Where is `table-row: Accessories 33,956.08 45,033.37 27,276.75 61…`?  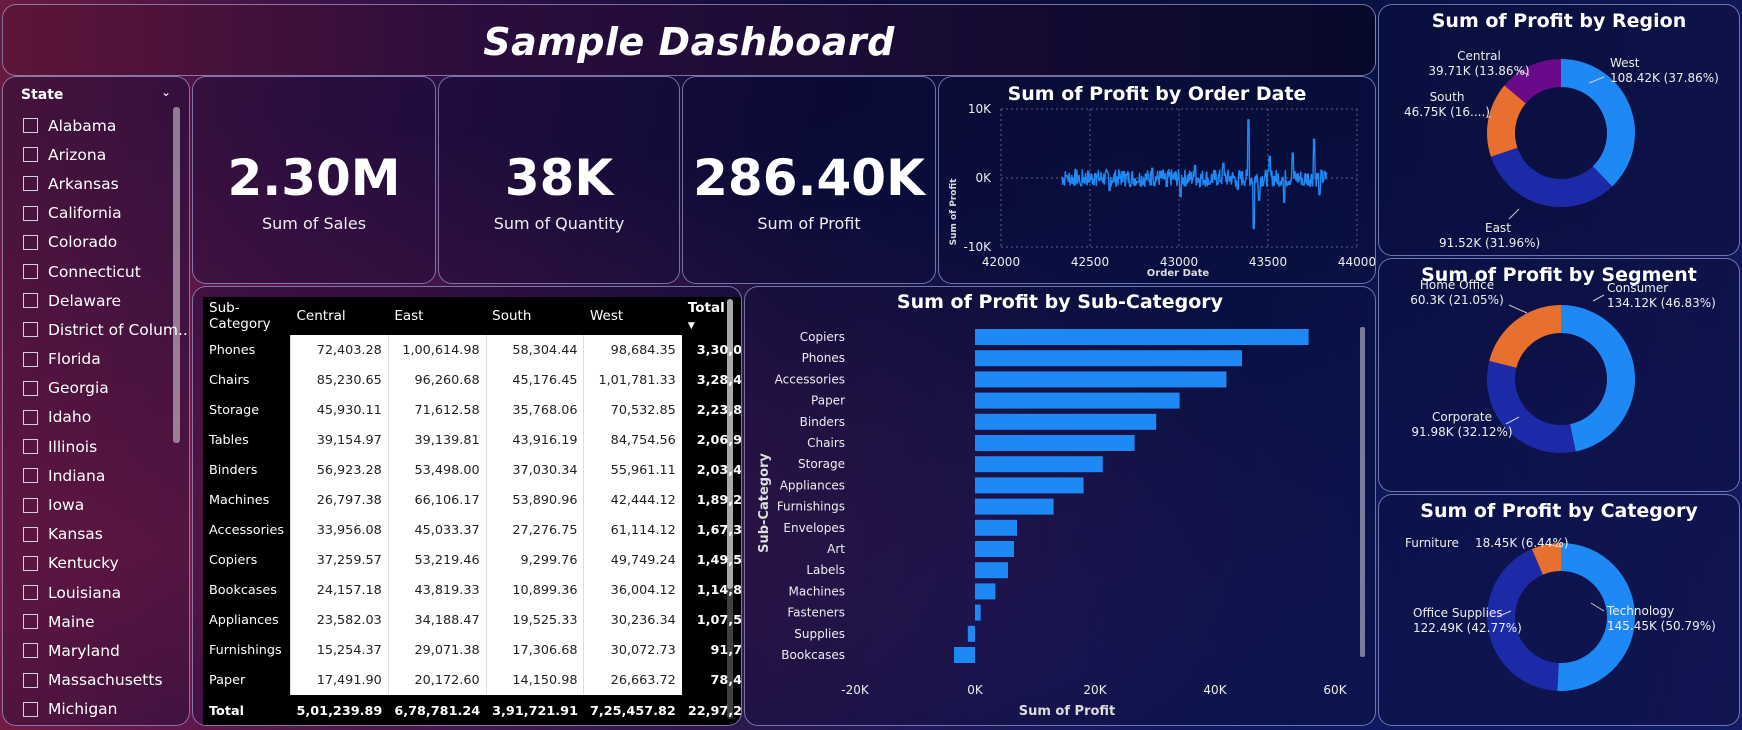 table-row: Accessories 33,956.08 45,033.37 27,276.75 61… is located at coordinates (472, 530).